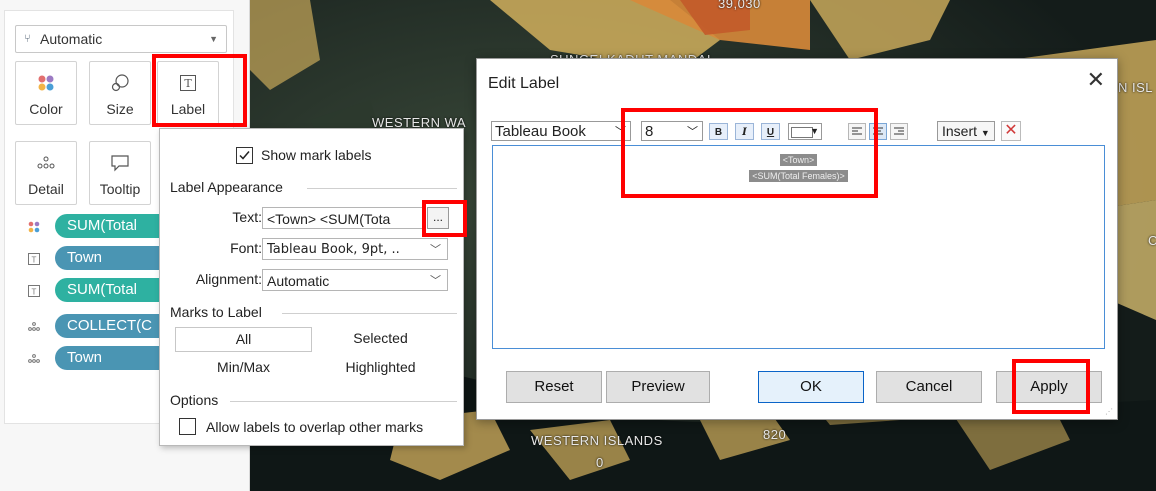 Image resolution: width=1156 pixels, height=491 pixels. What do you see at coordinates (540, 131) in the screenshot?
I see `font-name-value: Tableau Book` at bounding box center [540, 131].